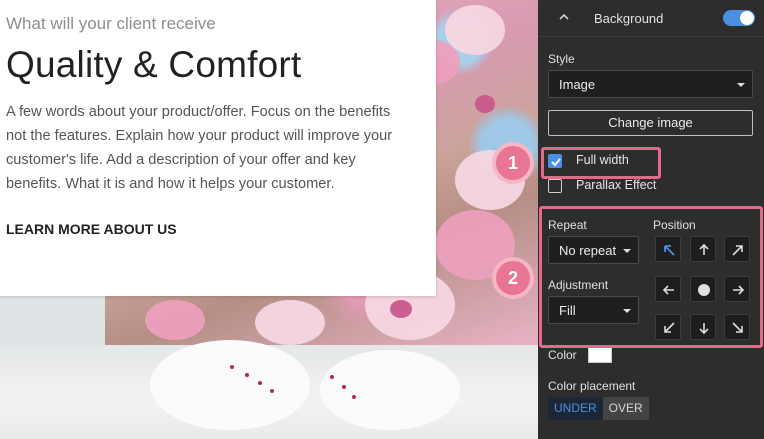  Describe the element at coordinates (600, 354) in the screenshot. I see `color-swatch` at that location.